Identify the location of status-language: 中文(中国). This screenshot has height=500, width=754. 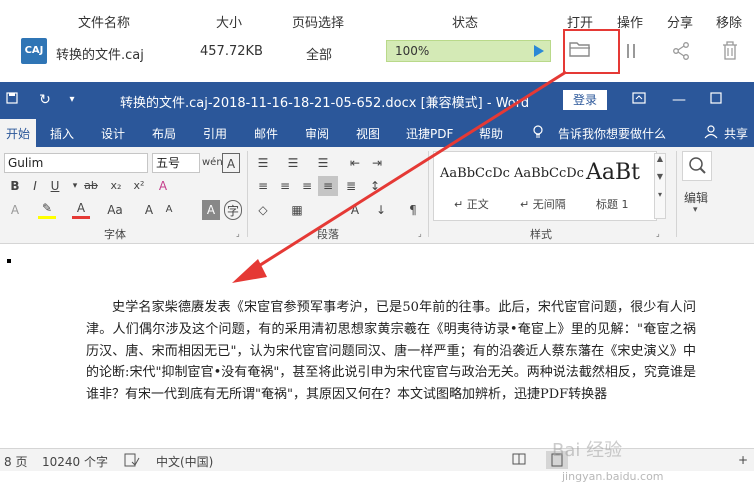
(184, 461).